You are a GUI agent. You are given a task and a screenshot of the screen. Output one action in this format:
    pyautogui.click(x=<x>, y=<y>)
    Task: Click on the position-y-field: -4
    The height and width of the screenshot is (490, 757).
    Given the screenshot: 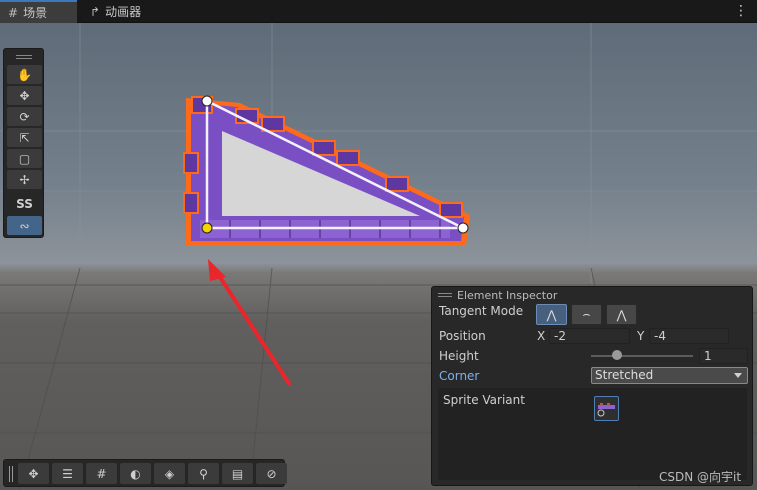 What is the action you would take?
    pyautogui.click(x=689, y=336)
    